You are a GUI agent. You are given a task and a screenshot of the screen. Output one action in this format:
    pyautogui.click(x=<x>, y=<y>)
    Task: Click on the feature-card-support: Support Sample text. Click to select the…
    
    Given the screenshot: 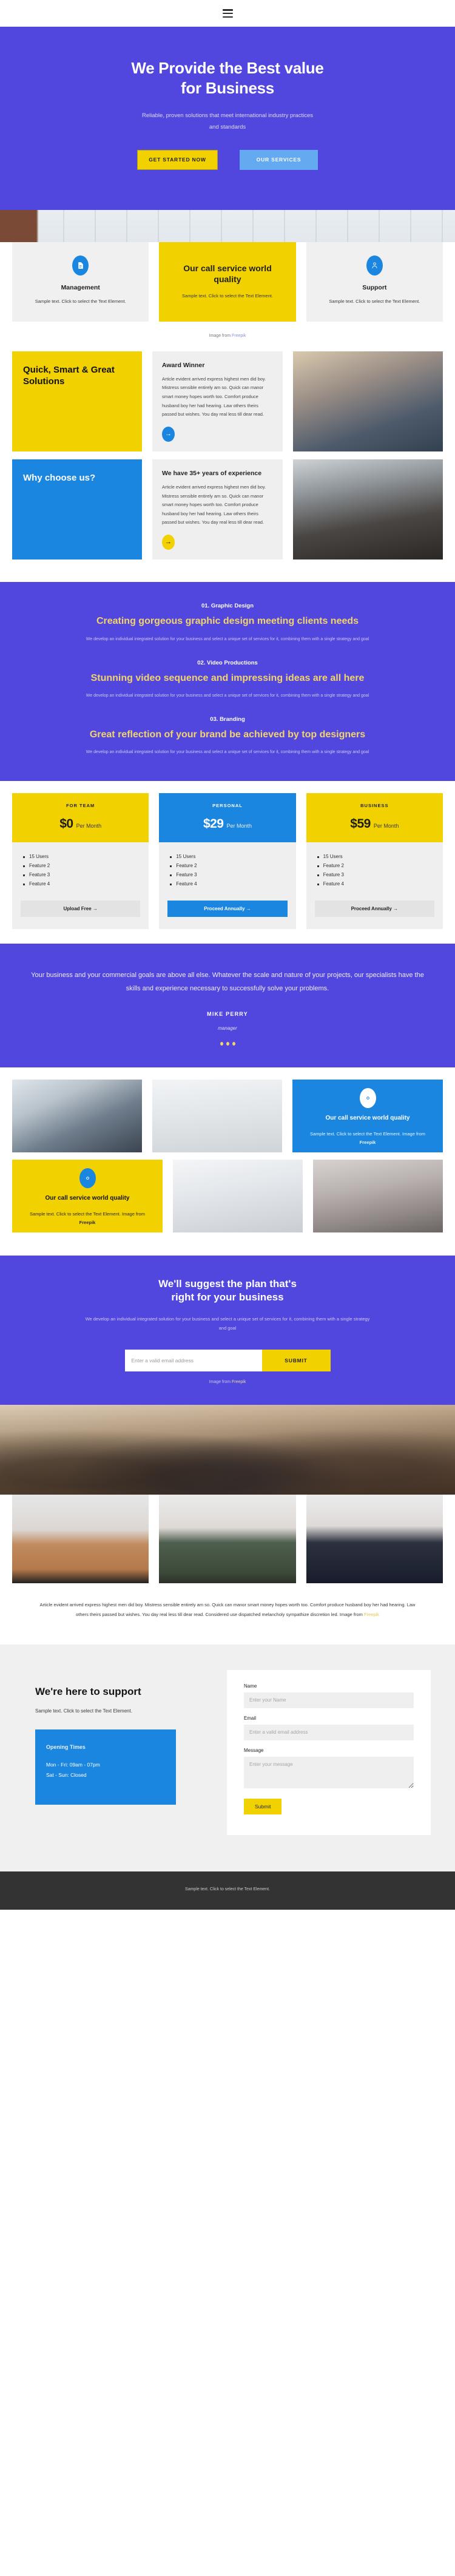 What is the action you would take?
    pyautogui.click(x=374, y=282)
    